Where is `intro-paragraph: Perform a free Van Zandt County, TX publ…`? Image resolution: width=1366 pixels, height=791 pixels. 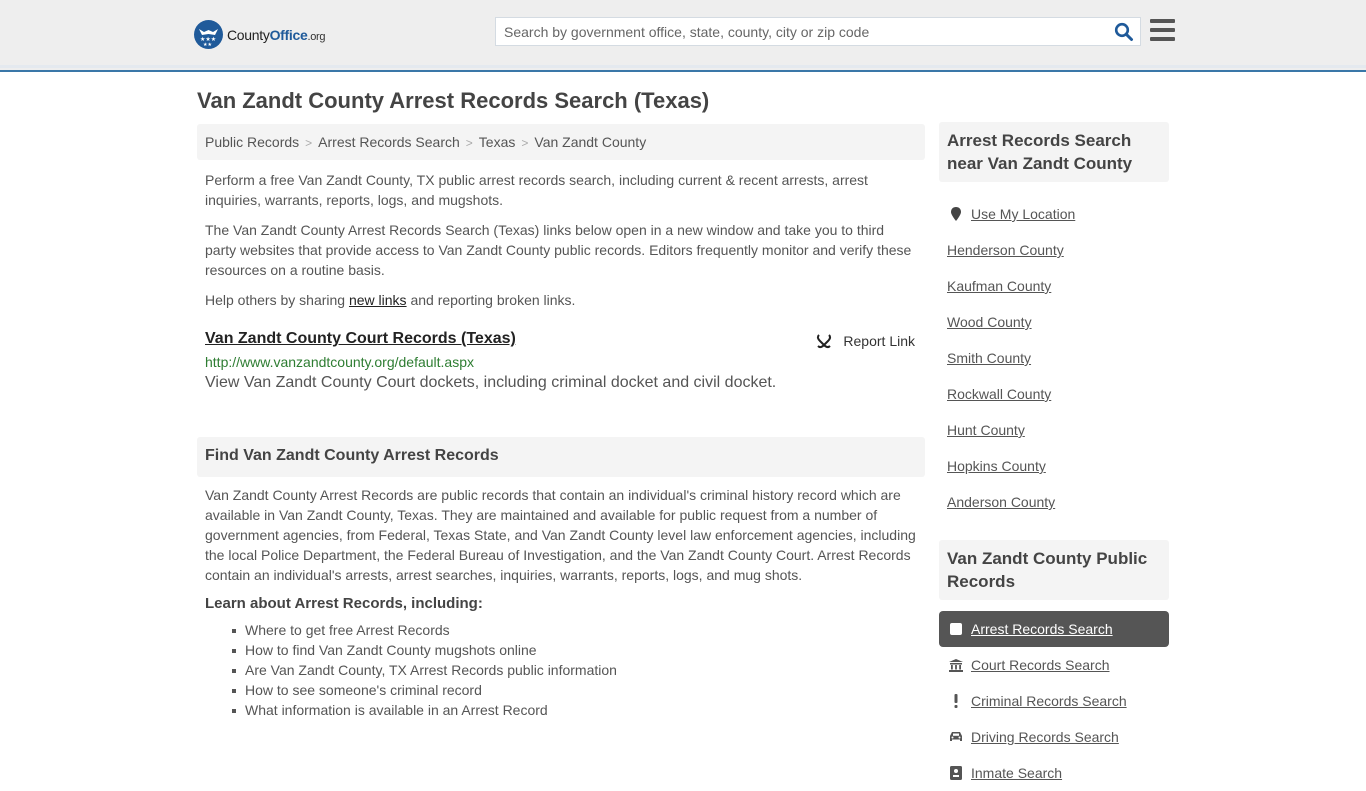 intro-paragraph: Perform a free Van Zandt County, TX publ… is located at coordinates (536, 190).